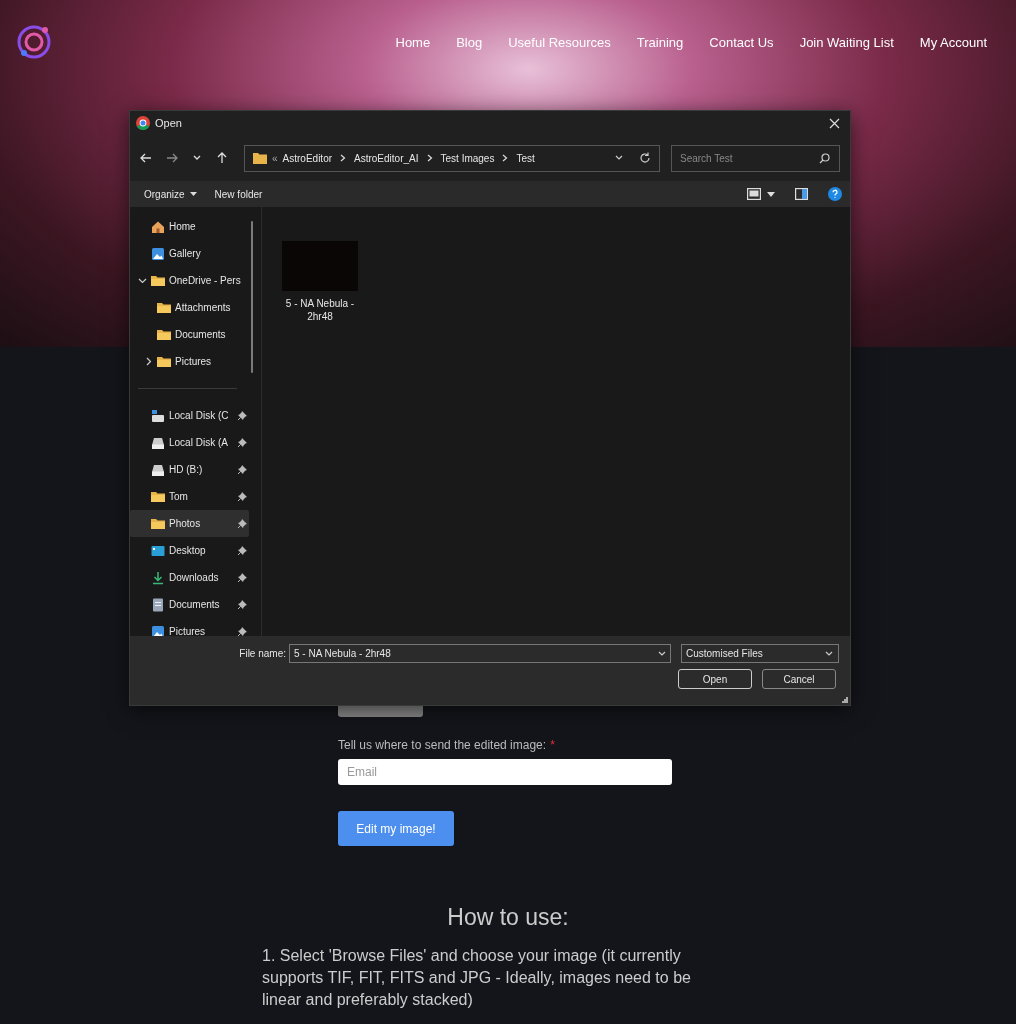  What do you see at coordinates (846, 42) in the screenshot?
I see `nav-link: Join Waiting List` at bounding box center [846, 42].